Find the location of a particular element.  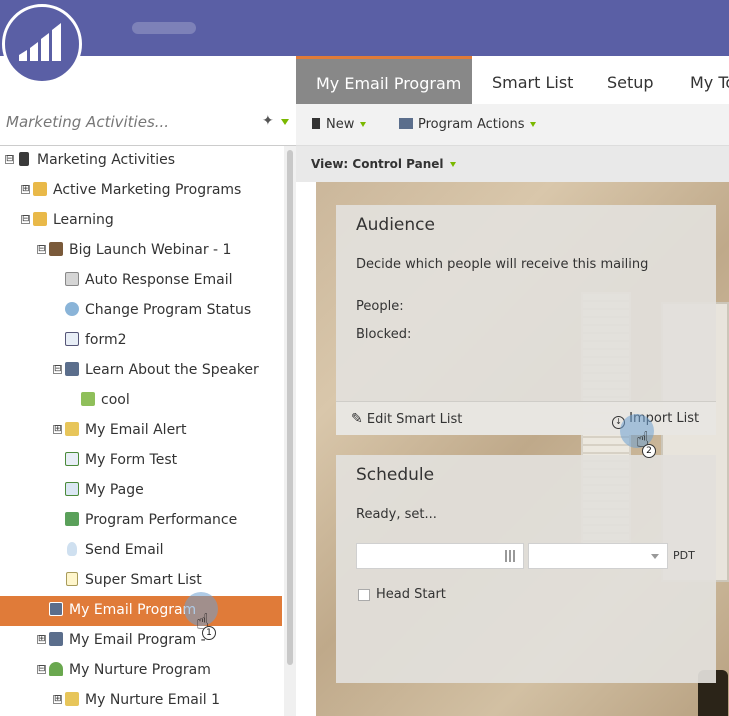

program-actions-button: Program Actions is located at coordinates (468, 124).